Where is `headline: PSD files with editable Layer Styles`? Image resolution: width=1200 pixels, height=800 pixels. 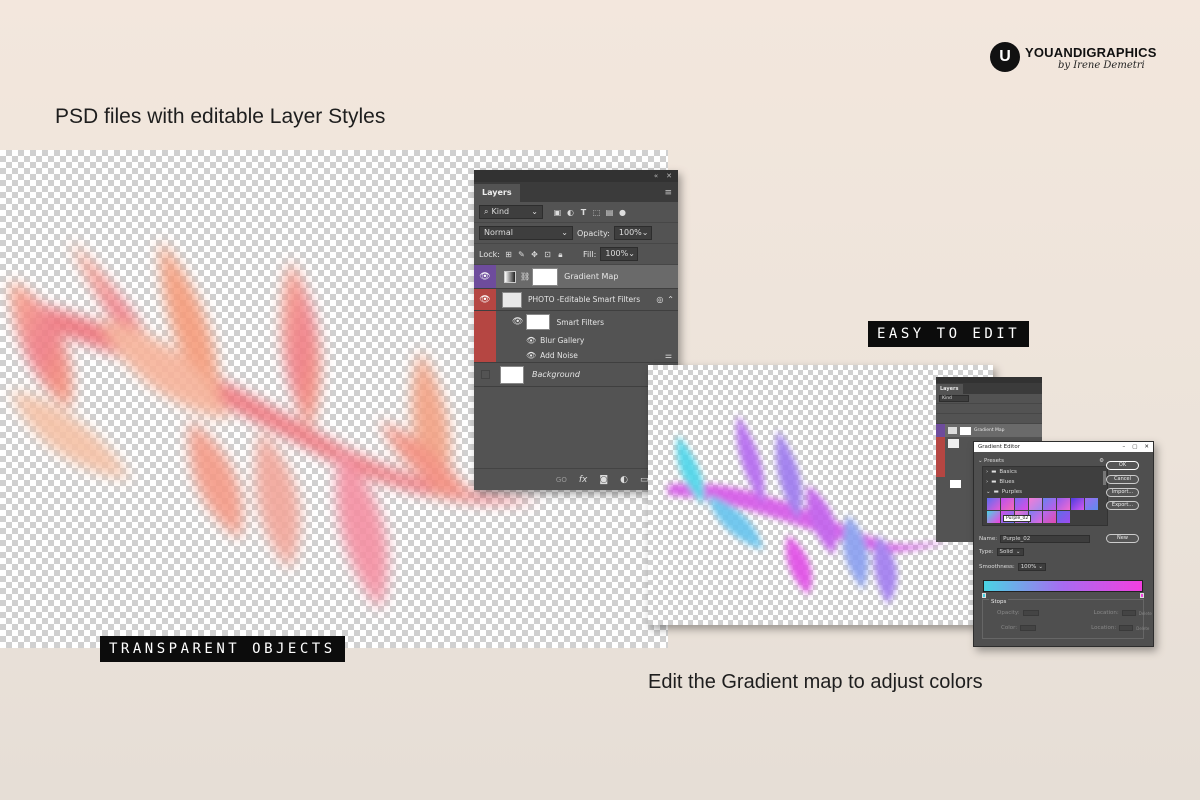 headline: PSD files with editable Layer Styles is located at coordinates (220, 116).